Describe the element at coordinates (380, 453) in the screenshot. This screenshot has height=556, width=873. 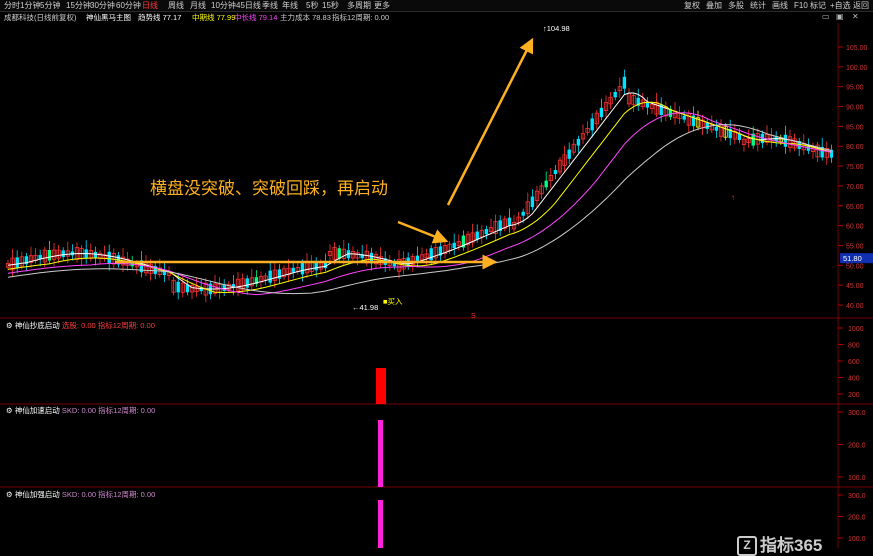
I see `panel2-signal-bar` at that location.